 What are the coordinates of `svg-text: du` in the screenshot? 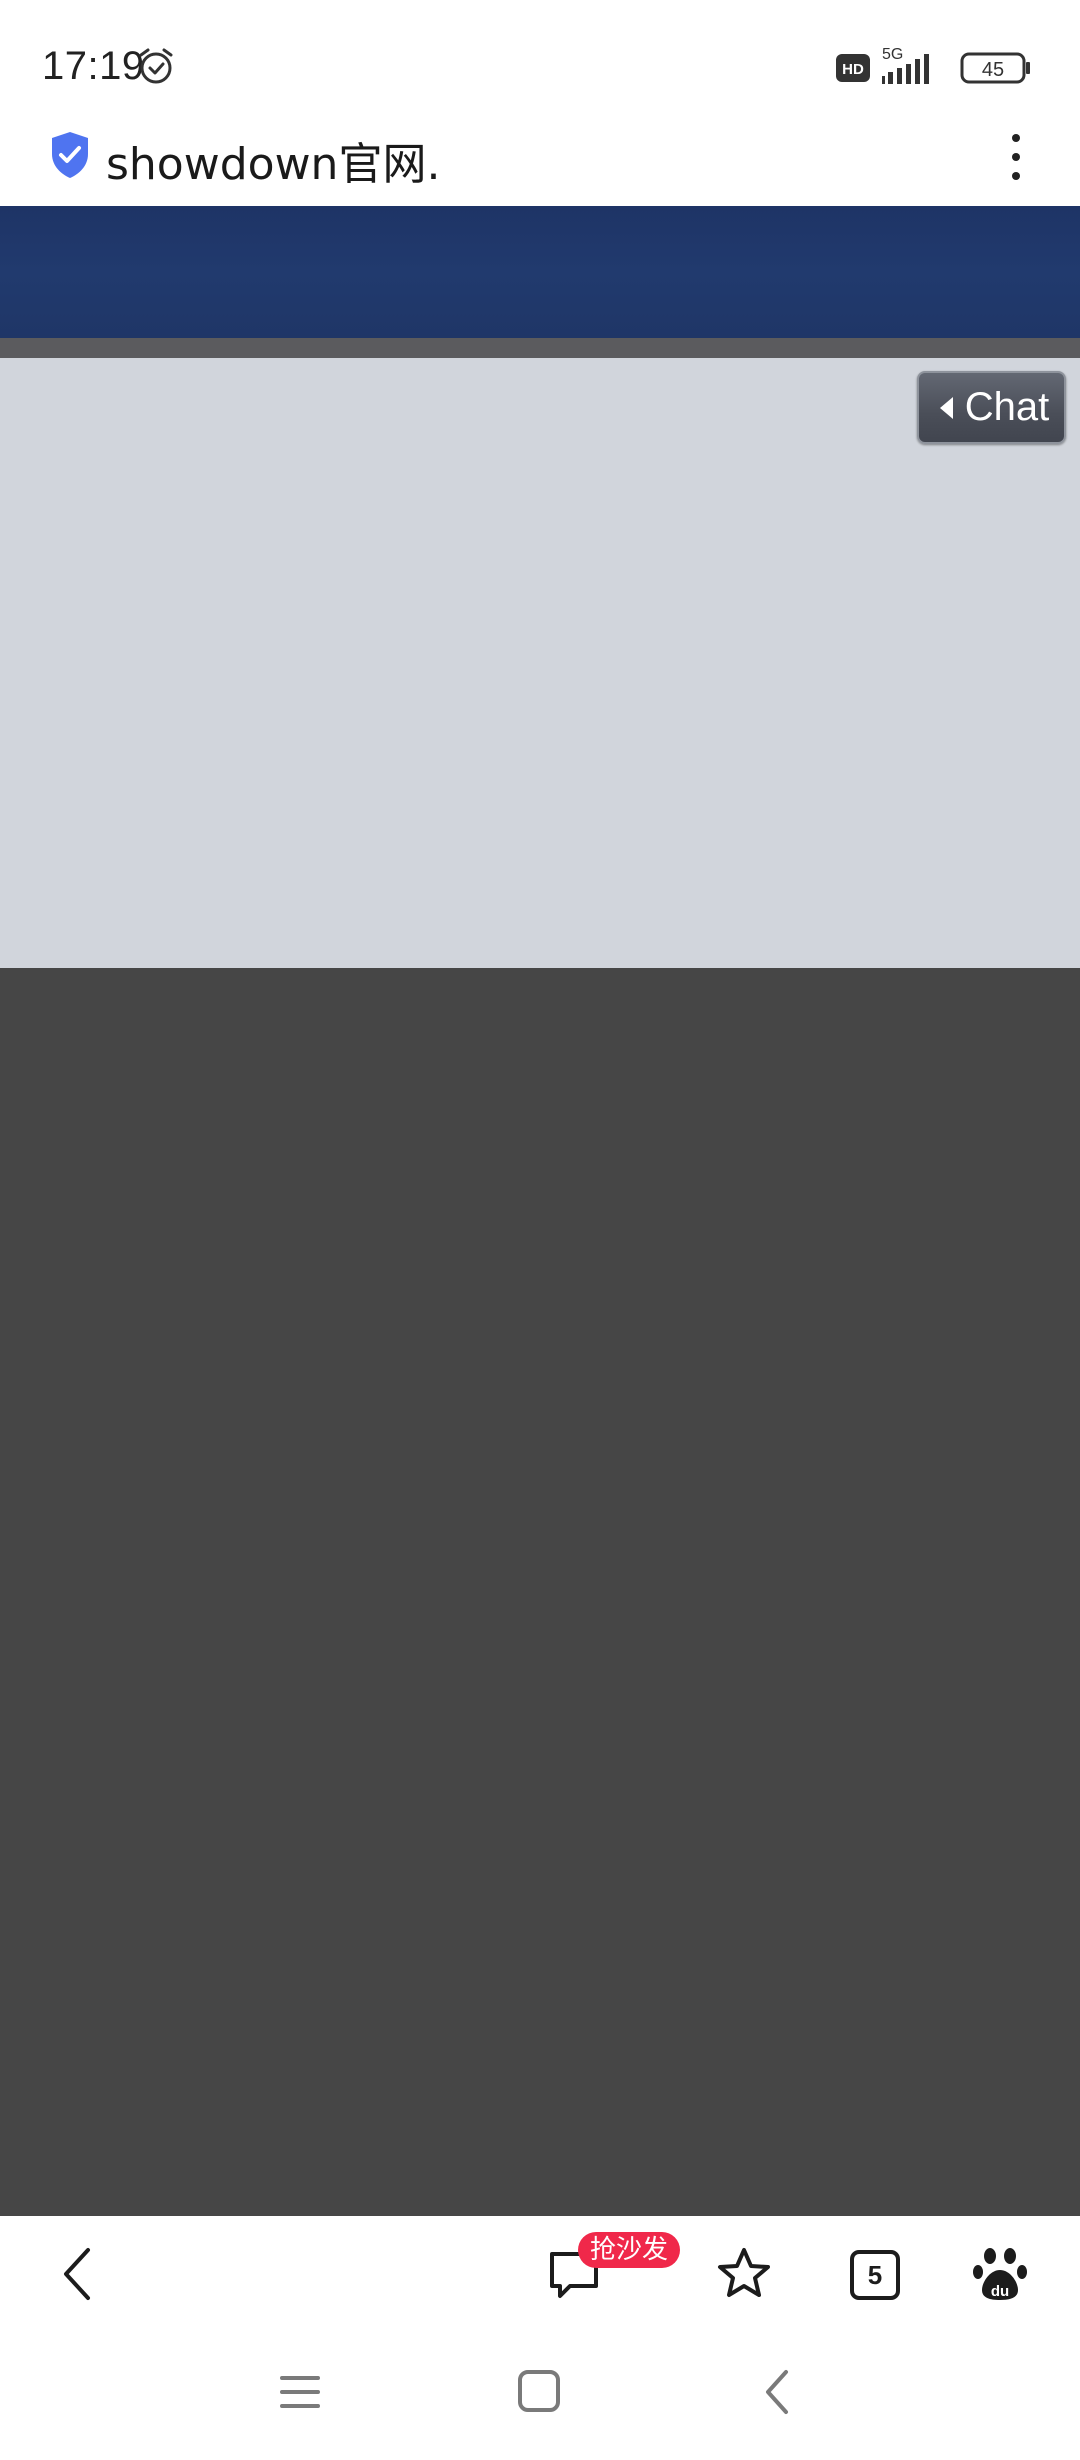 It's located at (1000, 2291).